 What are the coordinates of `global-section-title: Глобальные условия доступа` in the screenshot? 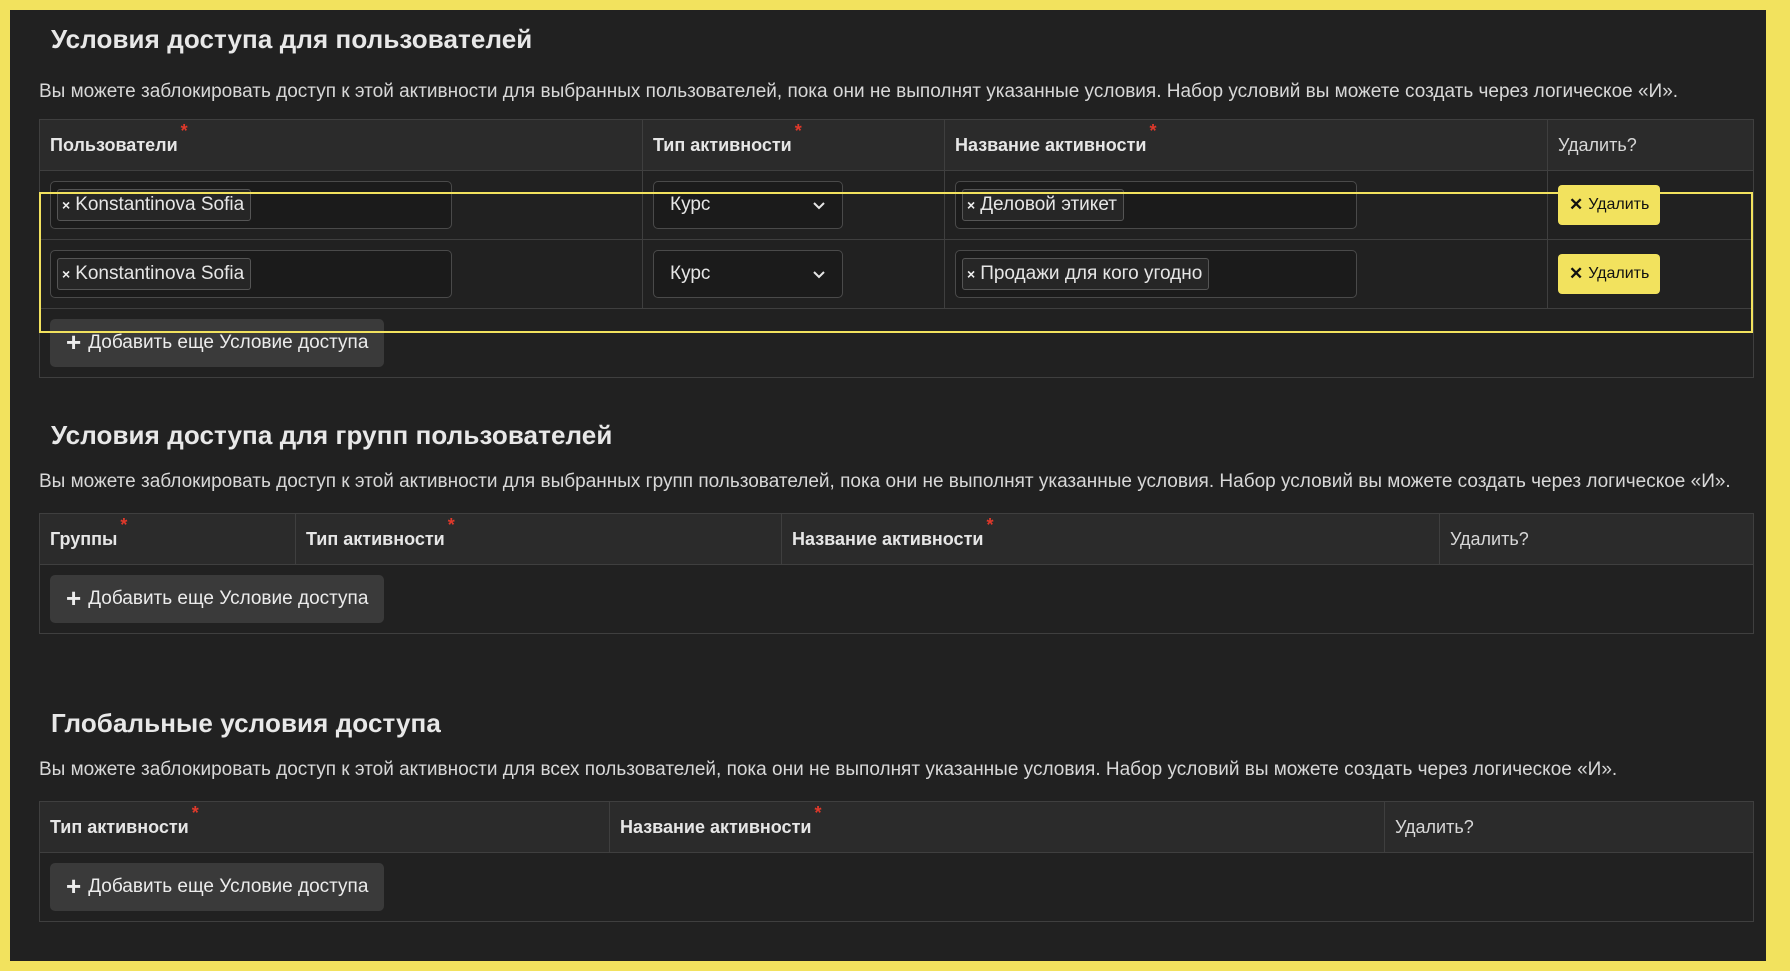 It's located at (246, 723).